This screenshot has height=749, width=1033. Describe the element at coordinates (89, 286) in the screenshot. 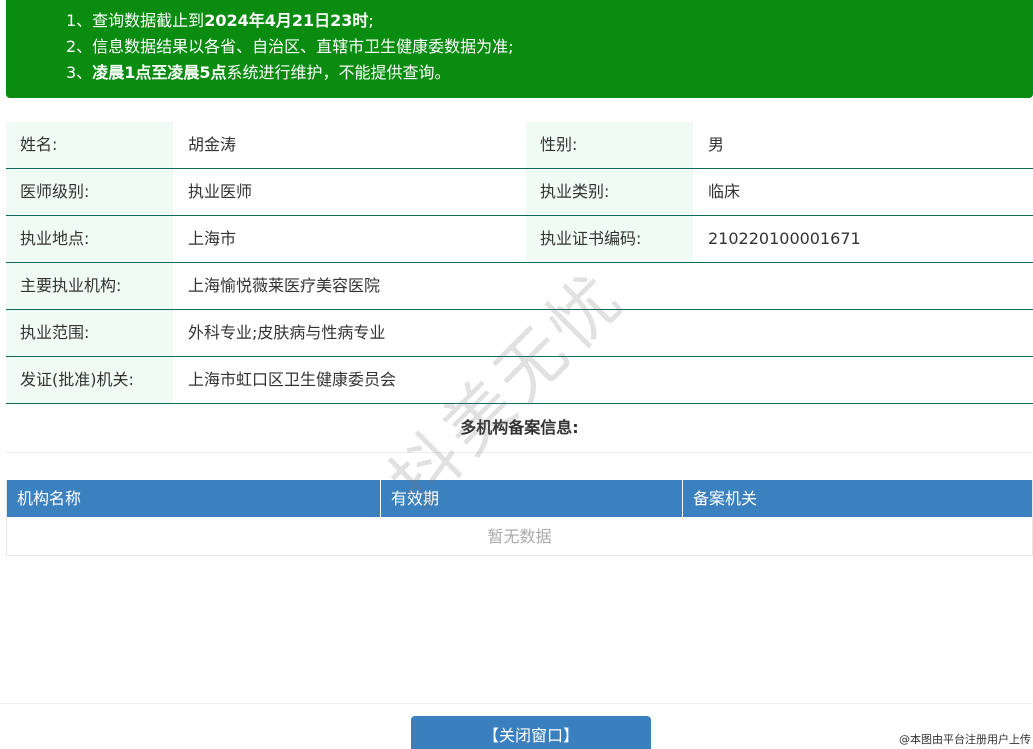

I see `institution-label: 主要执业机构:` at that location.